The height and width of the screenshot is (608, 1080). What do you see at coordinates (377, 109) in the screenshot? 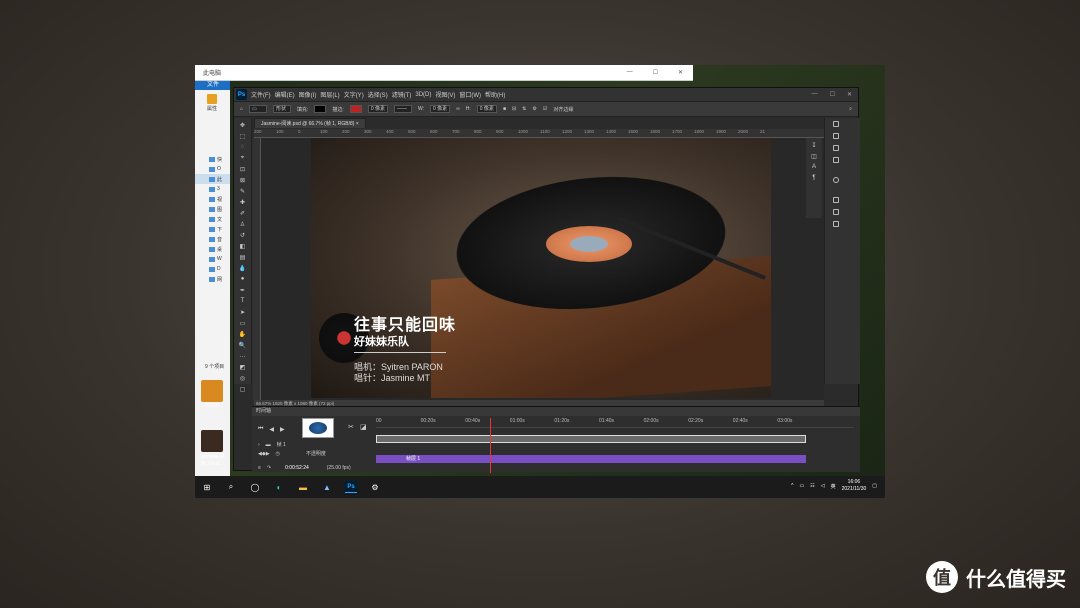
I see `stroke-size-input: 0 像素` at bounding box center [377, 109].